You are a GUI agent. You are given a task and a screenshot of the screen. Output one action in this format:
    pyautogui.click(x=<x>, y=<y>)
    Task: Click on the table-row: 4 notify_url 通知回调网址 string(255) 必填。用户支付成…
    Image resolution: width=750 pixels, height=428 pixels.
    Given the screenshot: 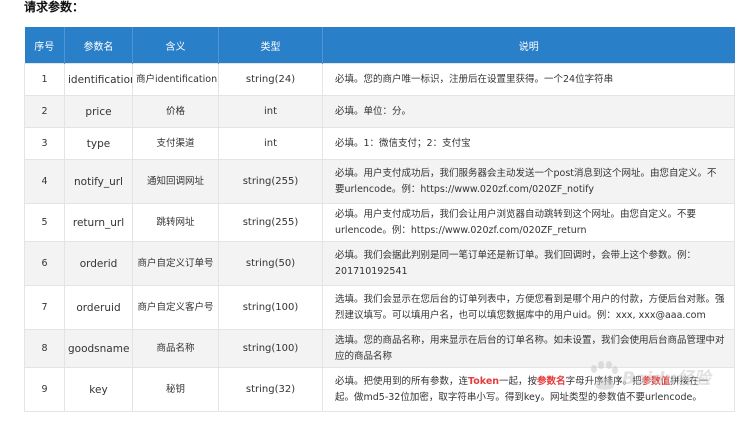 What is the action you would take?
    pyautogui.click(x=379, y=181)
    